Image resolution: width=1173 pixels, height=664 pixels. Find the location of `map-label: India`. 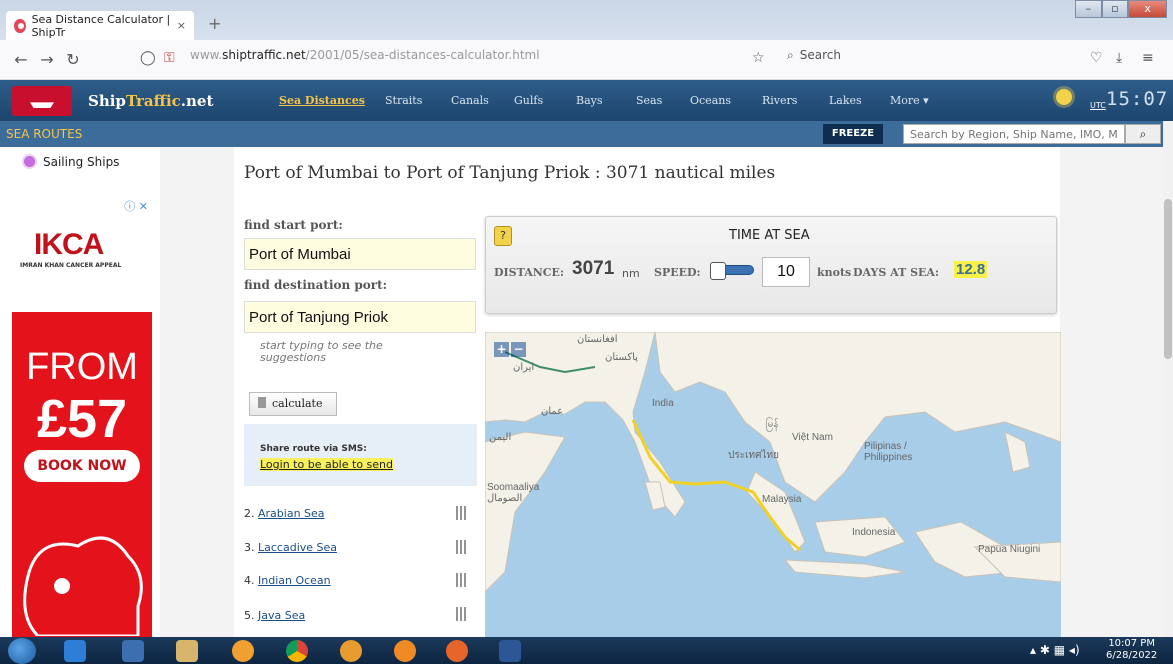

map-label: India is located at coordinates (663, 403).